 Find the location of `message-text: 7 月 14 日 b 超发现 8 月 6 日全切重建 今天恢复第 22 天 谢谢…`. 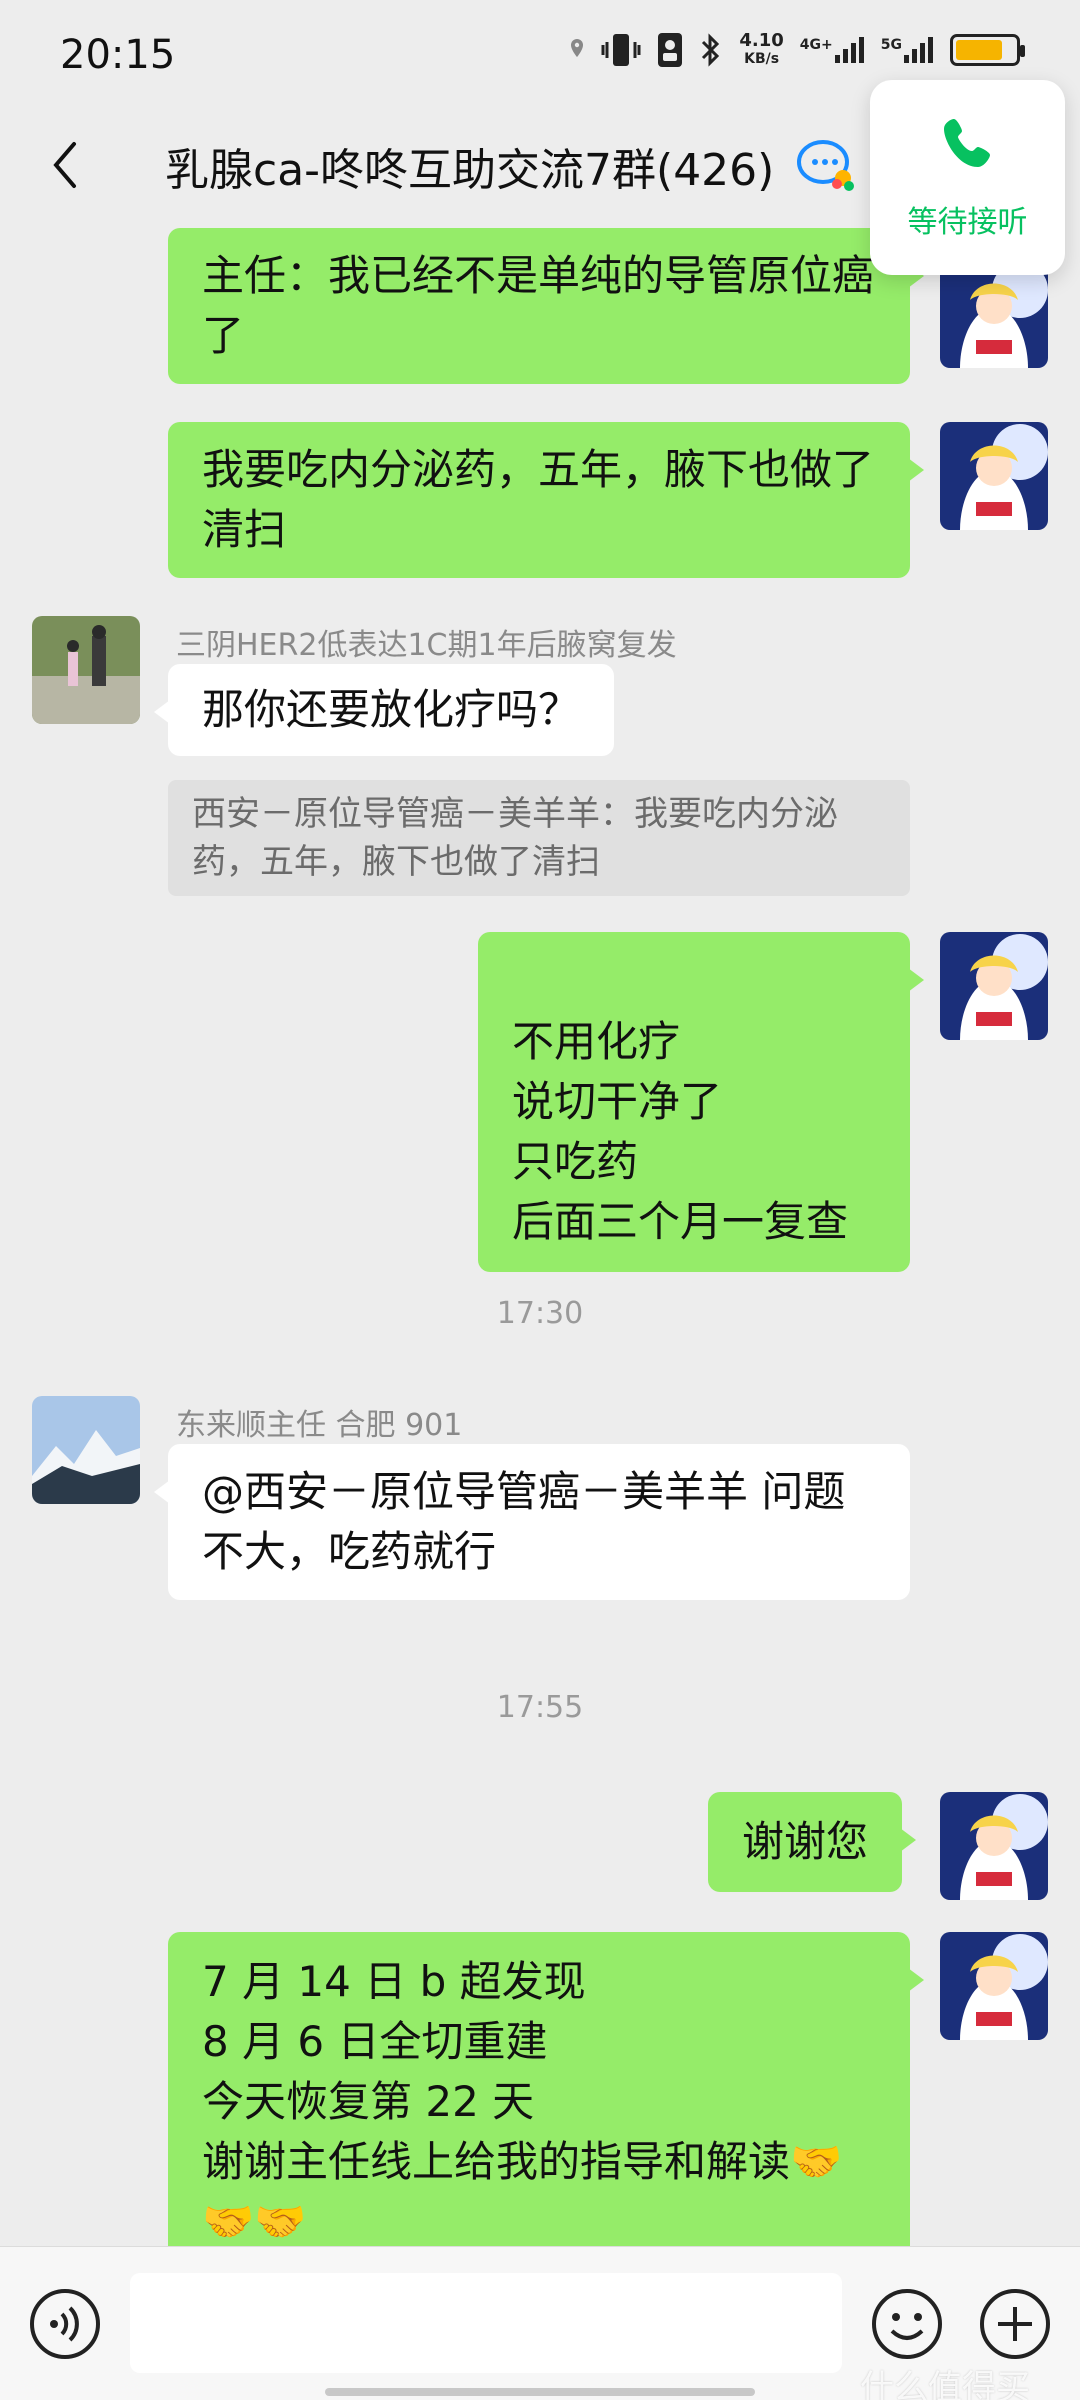

message-text: 7 月 14 日 b 超发现 8 月 6 日全切重建 今天恢复第 22 天 谢谢… is located at coordinates (522, 2101).